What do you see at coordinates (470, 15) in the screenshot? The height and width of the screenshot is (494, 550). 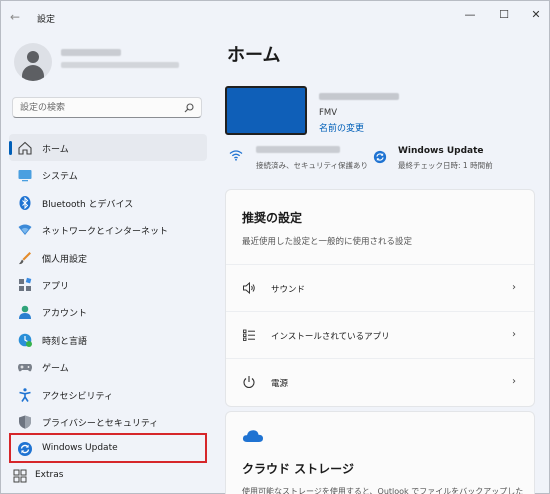 I see `minimize-button: —` at bounding box center [470, 15].